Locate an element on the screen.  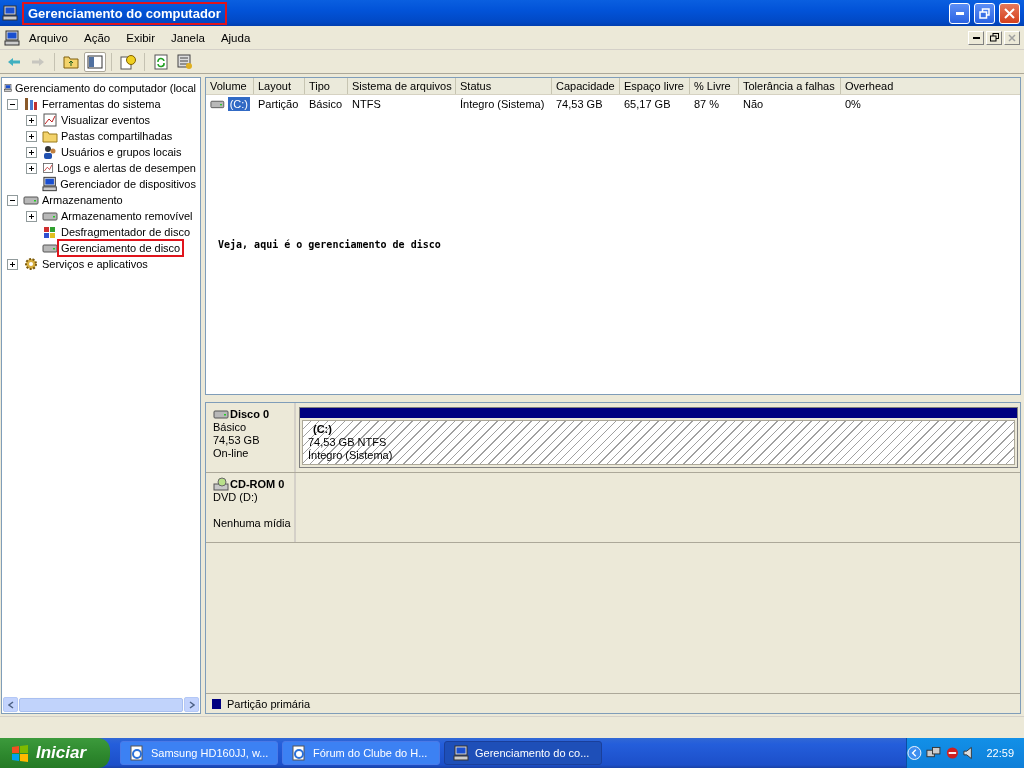
window-title: Gerenciamento do computador is located at coordinates (124, 13).